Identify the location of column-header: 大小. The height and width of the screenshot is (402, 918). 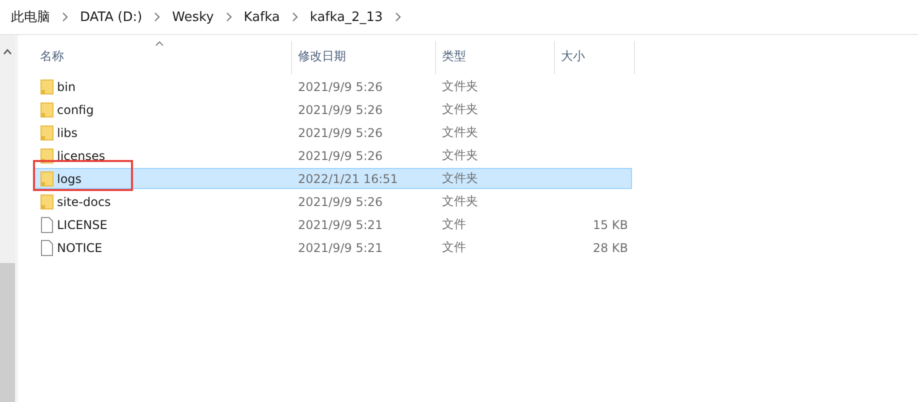
(595, 57).